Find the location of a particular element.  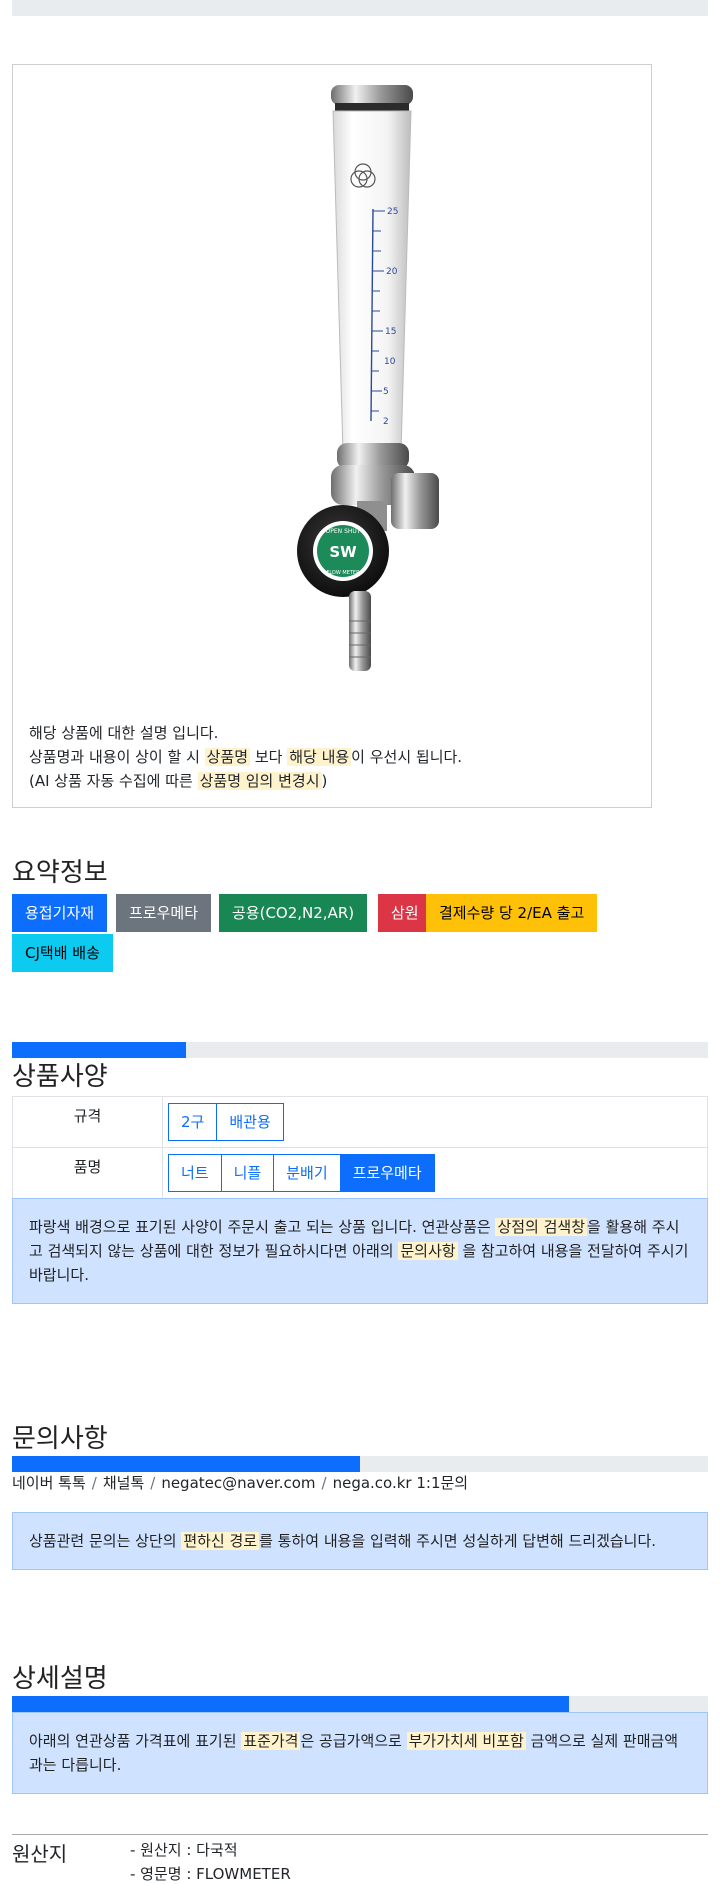

inquiry-progress is located at coordinates (360, 1464).